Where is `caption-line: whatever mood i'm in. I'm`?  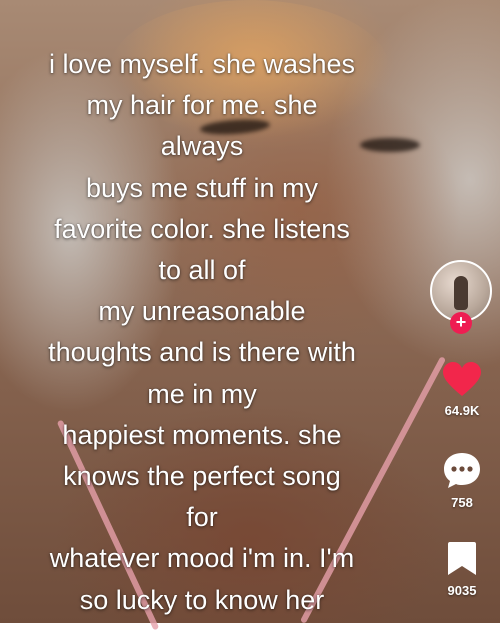
caption-line: whatever mood i'm in. I'm is located at coordinates (202, 558).